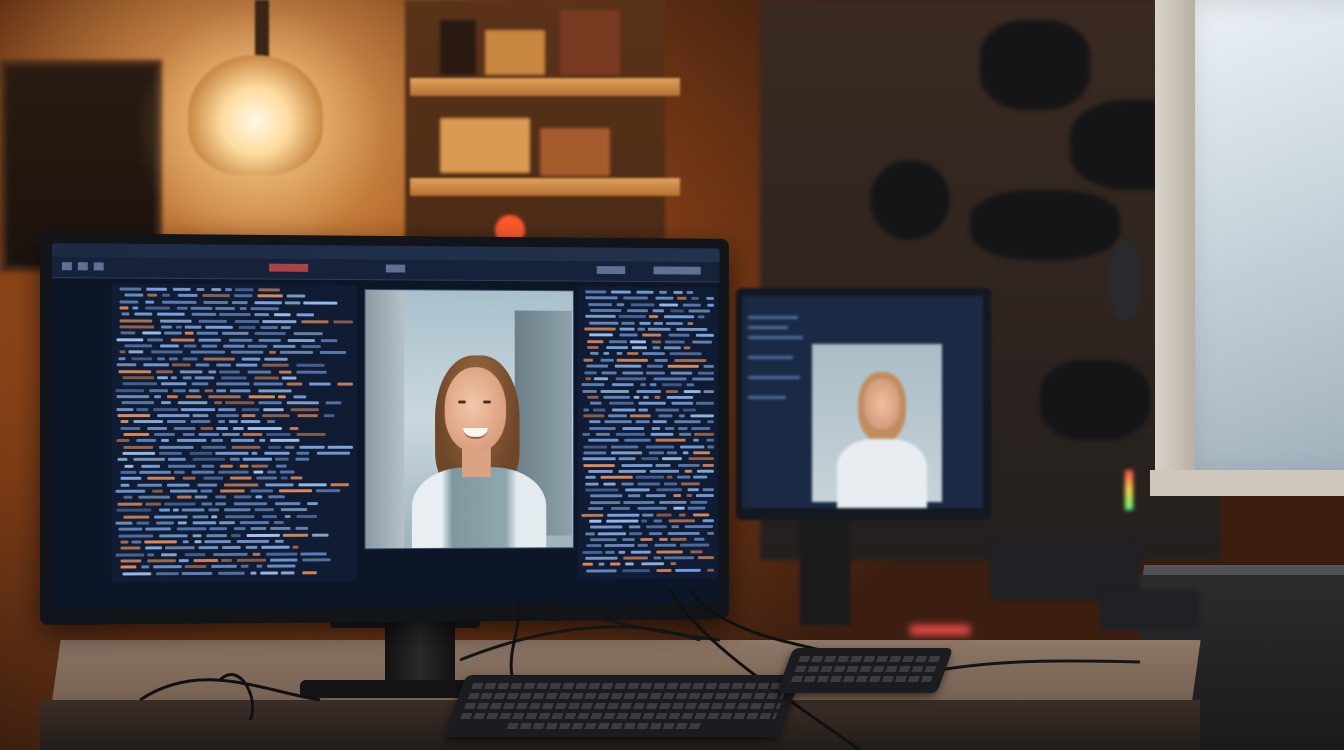 Image resolution: width=1344 pixels, height=750 pixels. I want to click on keyboard-icon, so click(622, 706).